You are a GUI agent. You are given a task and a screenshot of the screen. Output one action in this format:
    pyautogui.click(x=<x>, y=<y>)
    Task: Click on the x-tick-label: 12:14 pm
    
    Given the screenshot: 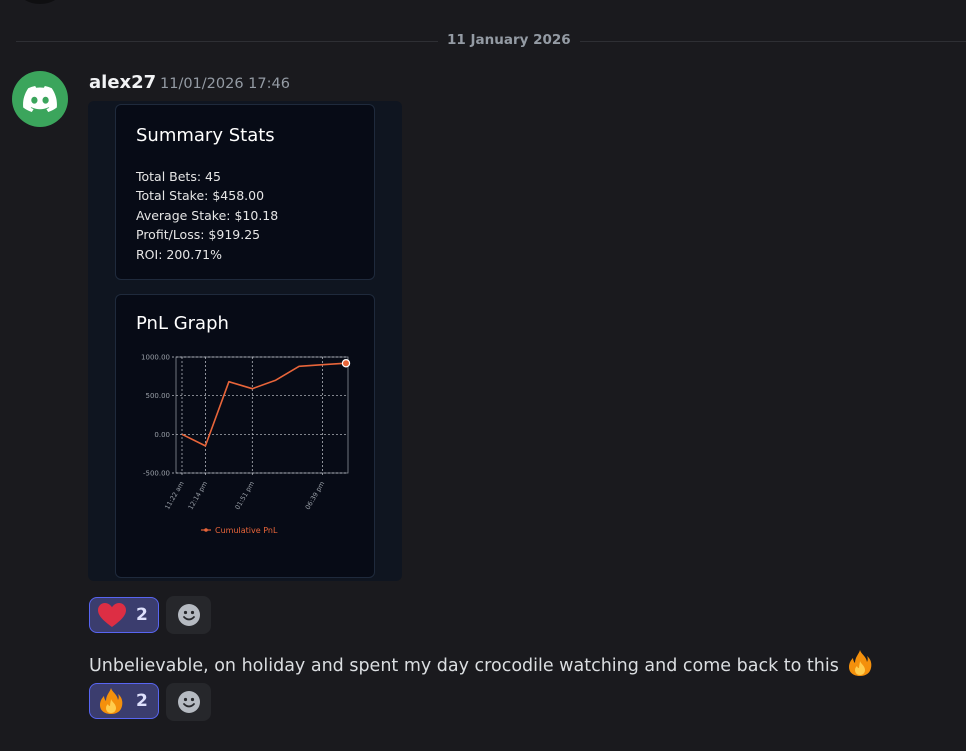 What is the action you would take?
    pyautogui.click(x=198, y=495)
    